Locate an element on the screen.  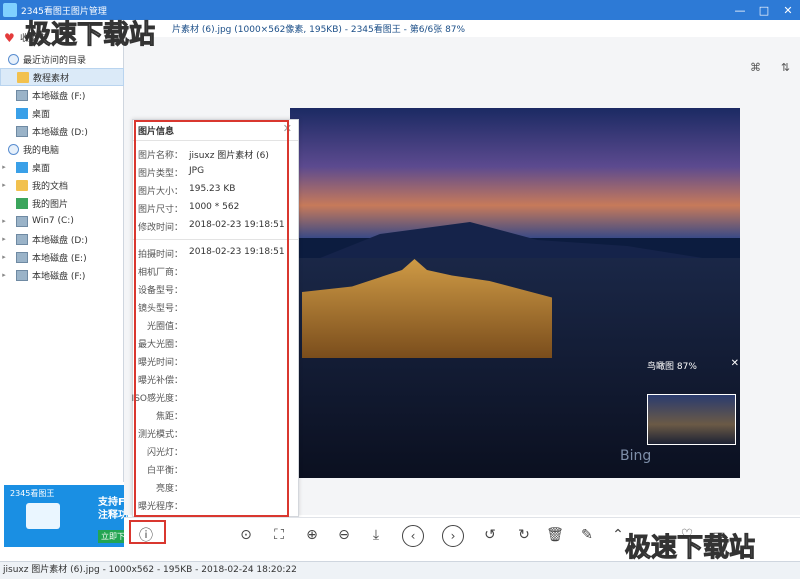
promo-title: 2345看图王 is located at coordinates (32, 493).